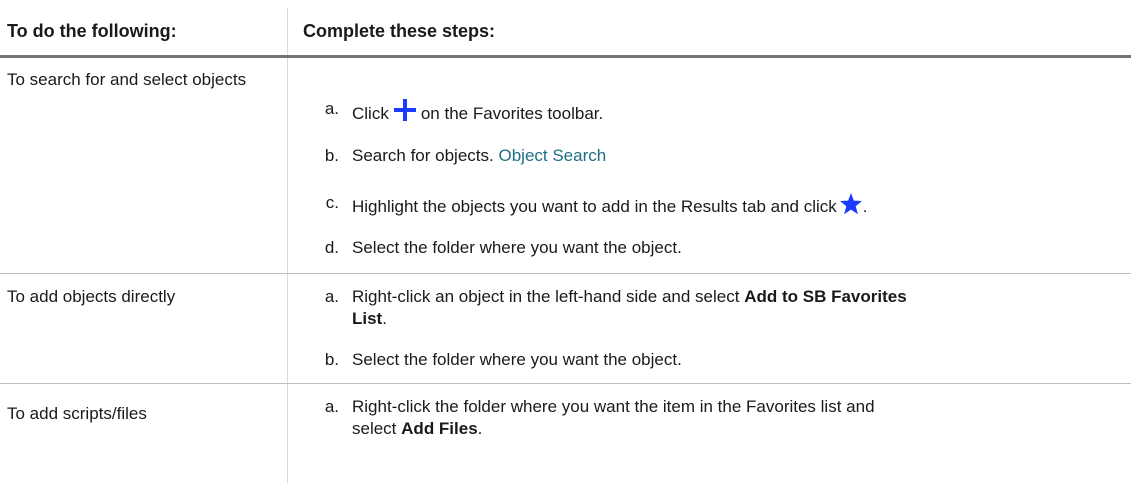  I want to click on star-icon, so click(851, 207).